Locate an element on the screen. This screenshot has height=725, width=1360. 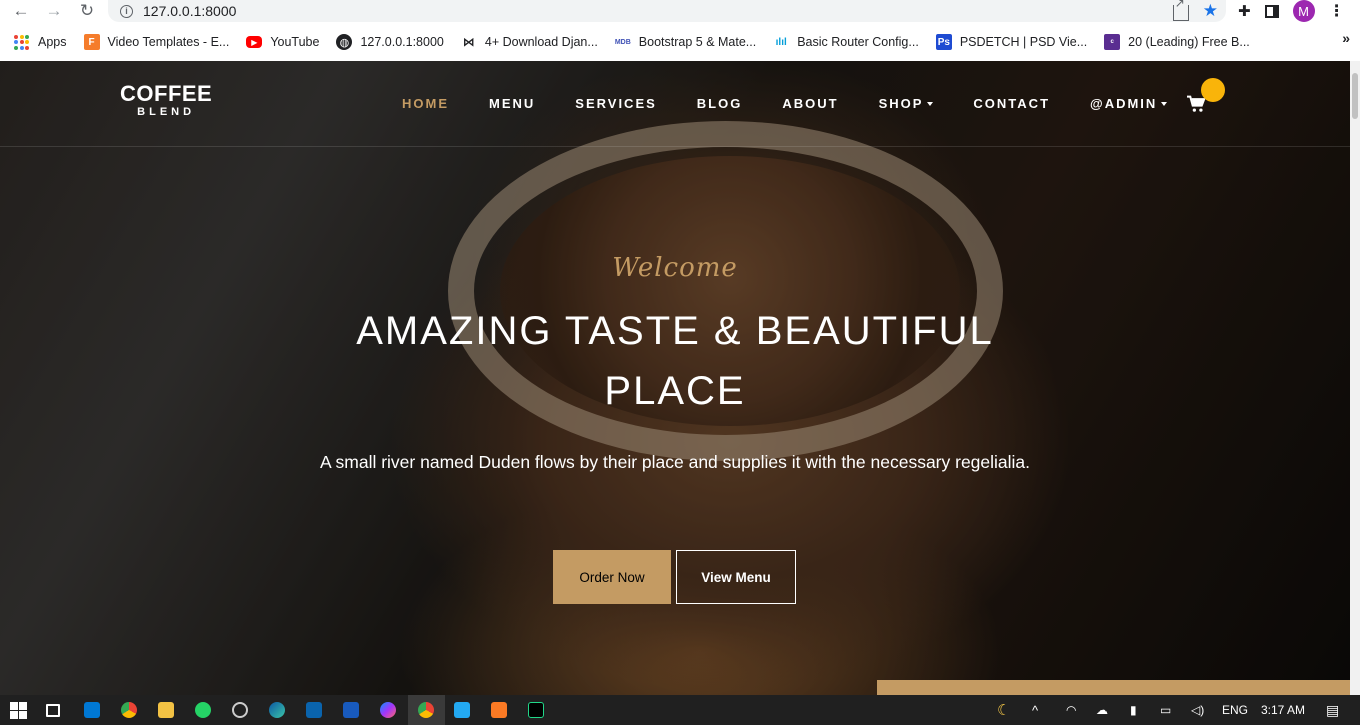
logo-bottom: BLEND is located at coordinates (166, 112).